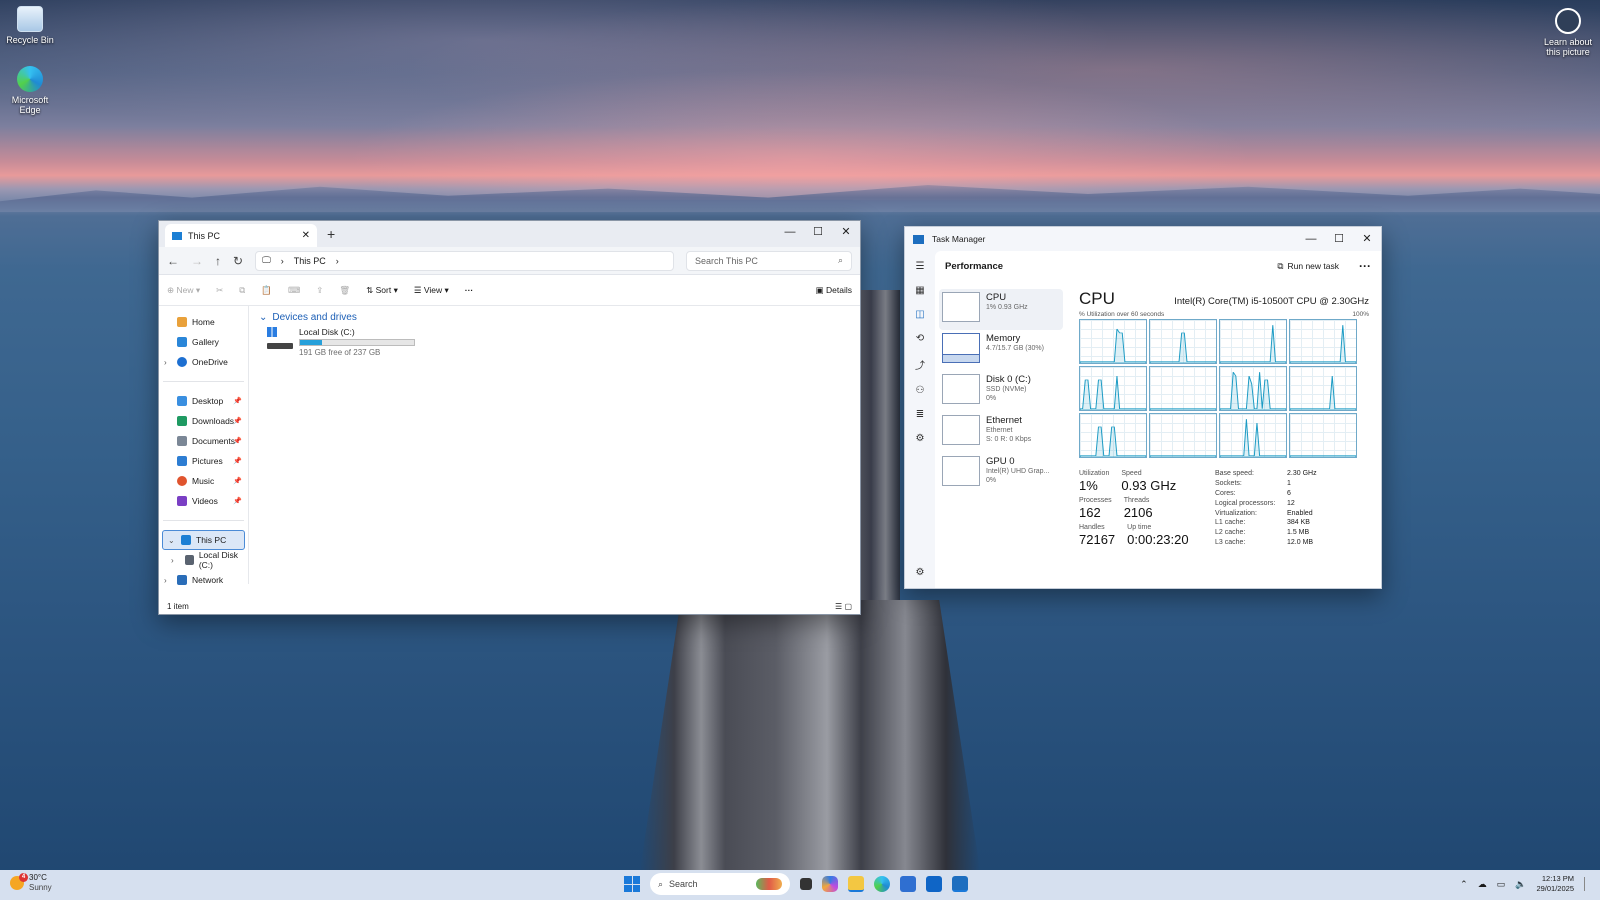 This screenshot has height=900, width=1600. What do you see at coordinates (219, 290) in the screenshot?
I see `cut-icon: ✂` at bounding box center [219, 290].